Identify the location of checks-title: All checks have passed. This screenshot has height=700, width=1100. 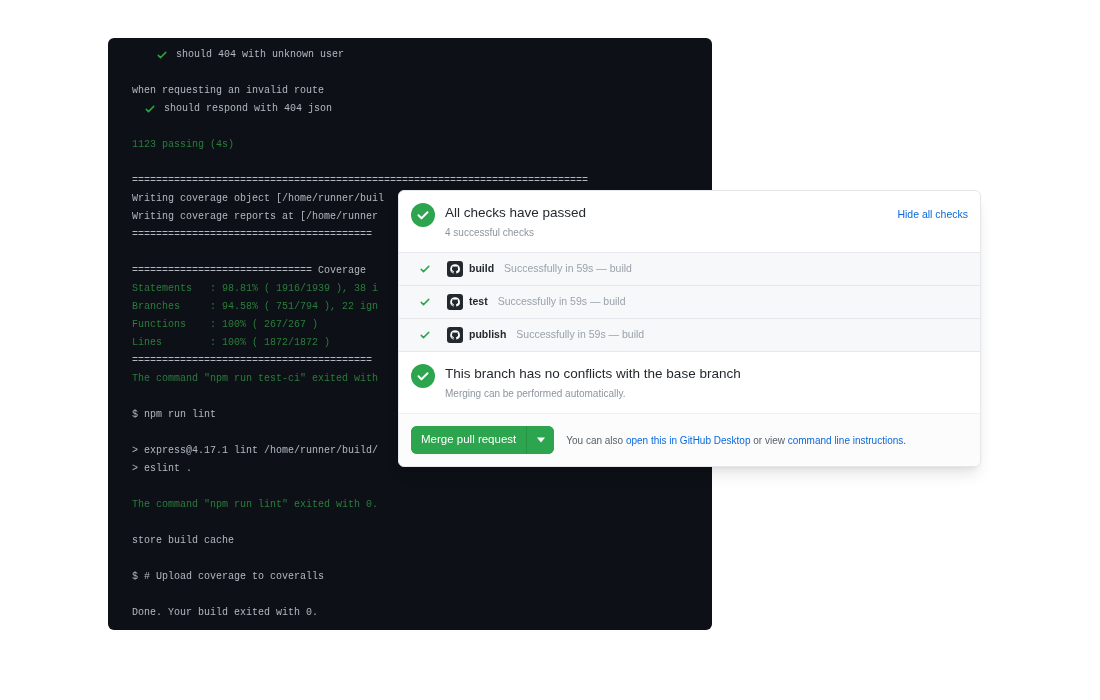
(516, 213).